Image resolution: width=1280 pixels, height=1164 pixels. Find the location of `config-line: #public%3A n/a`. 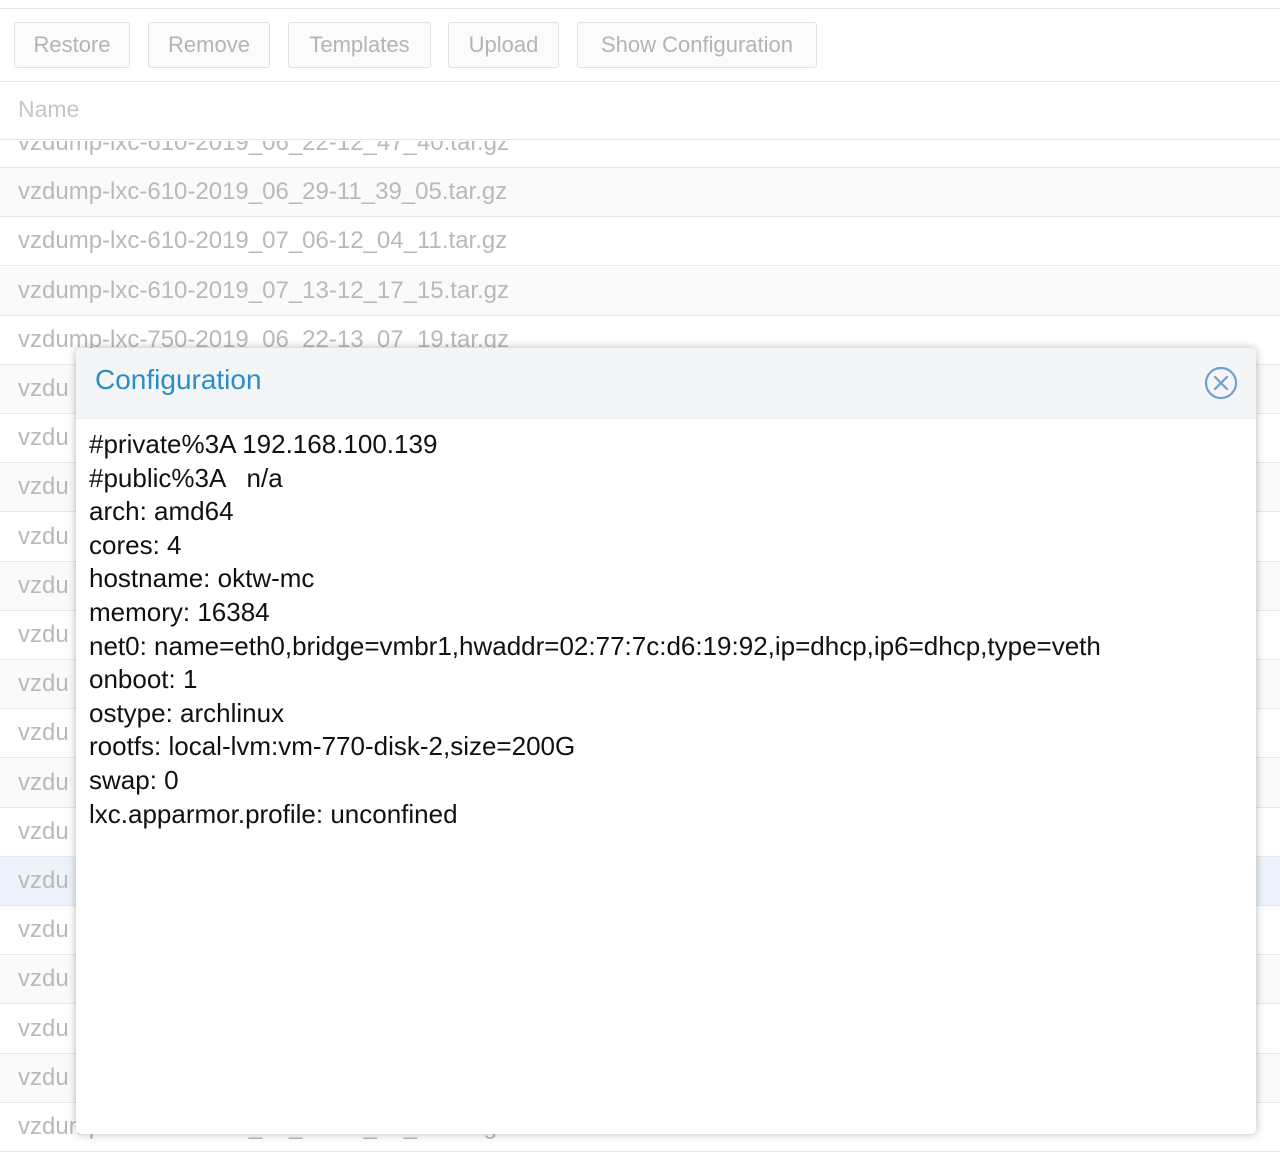

config-line: #public%3A n/a is located at coordinates (186, 477).